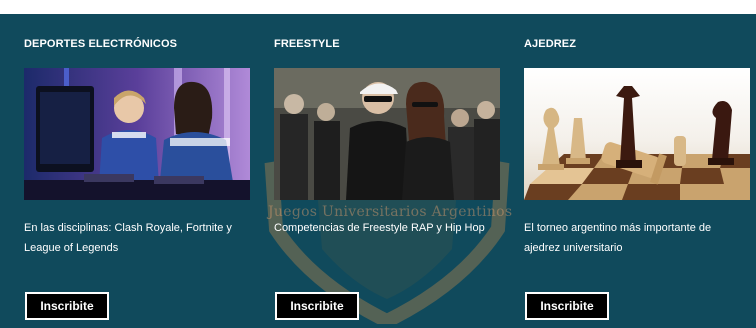 Image resolution: width=756 pixels, height=328 pixels. What do you see at coordinates (550, 44) in the screenshot?
I see `card-title: AJEDREZ` at bounding box center [550, 44].